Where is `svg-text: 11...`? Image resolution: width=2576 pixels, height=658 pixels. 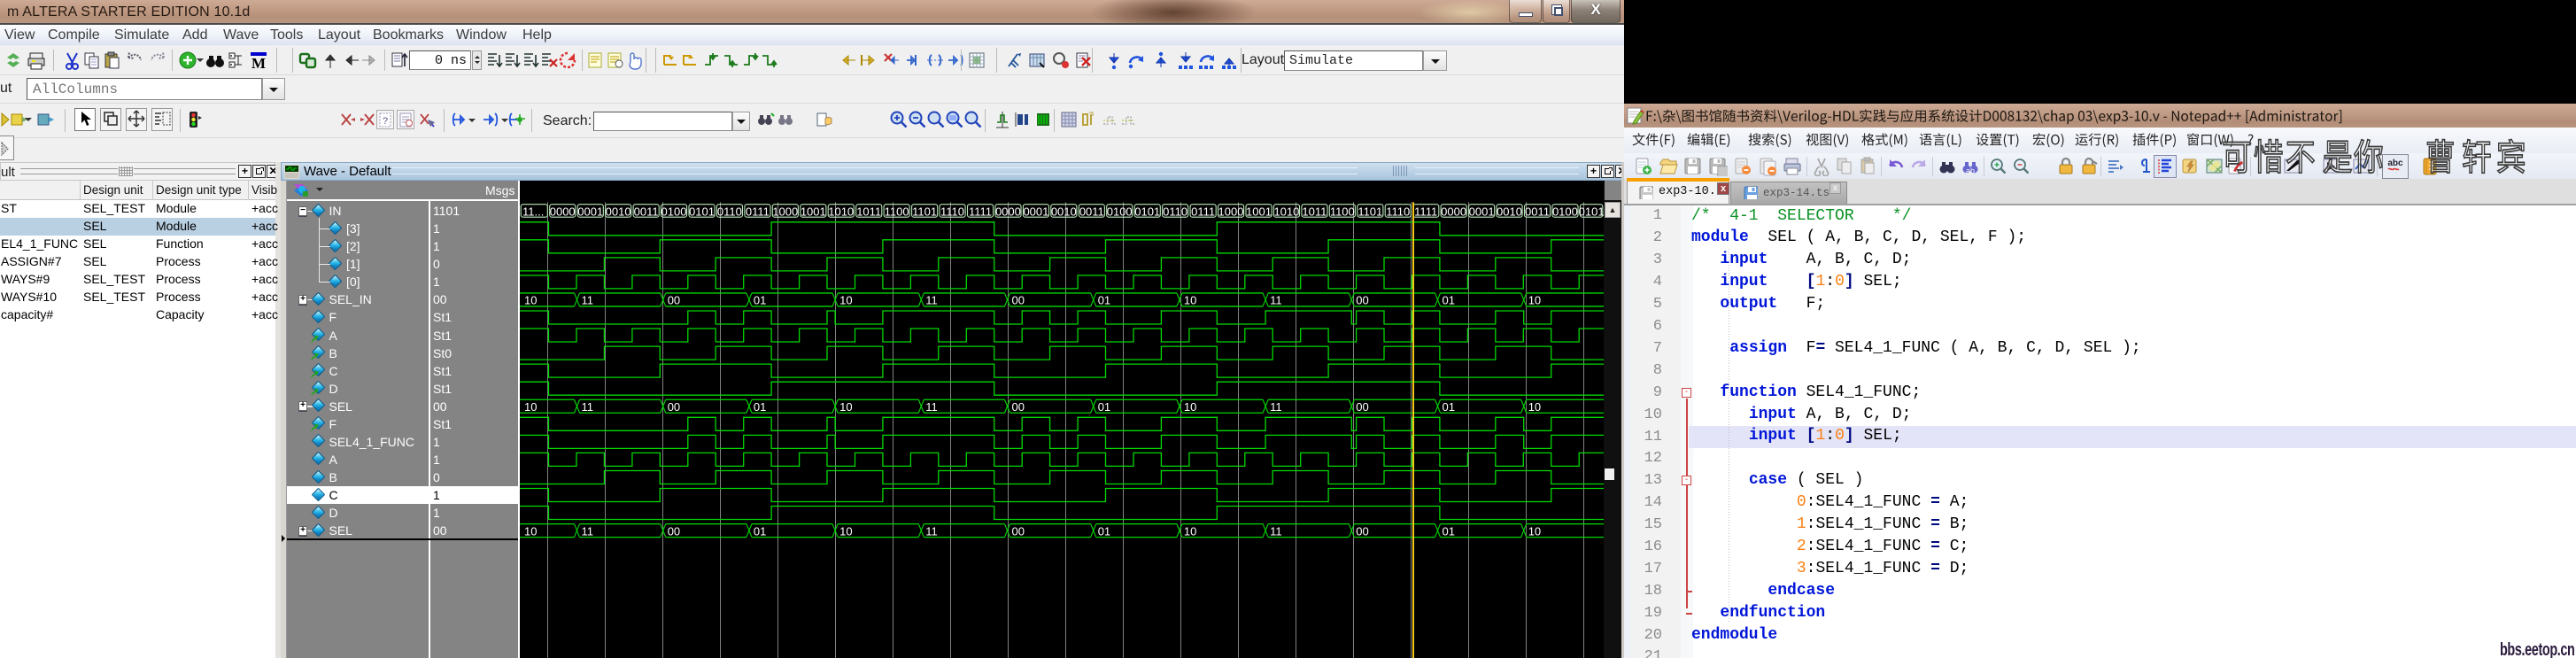 svg-text: 11... is located at coordinates (533, 211).